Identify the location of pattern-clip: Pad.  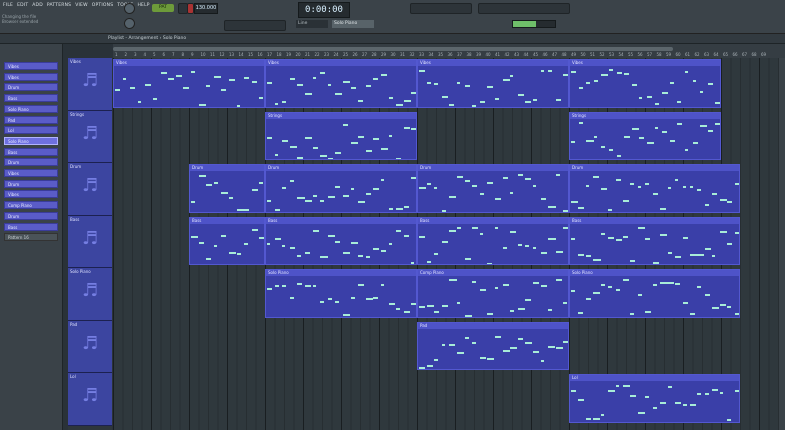
(493, 345).